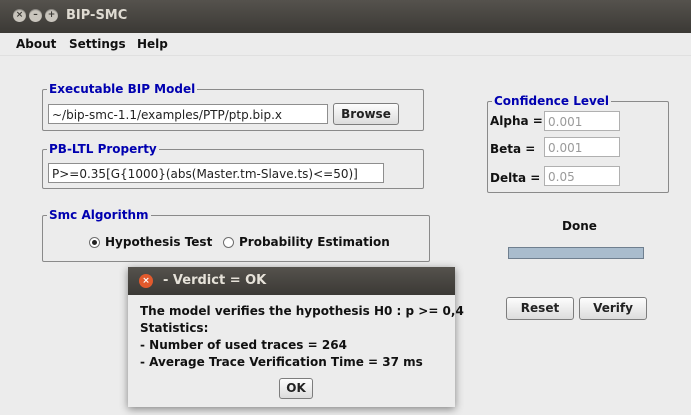 This screenshot has width=691, height=415. What do you see at coordinates (35, 15) in the screenshot?
I see `minimize-window-icon: –` at bounding box center [35, 15].